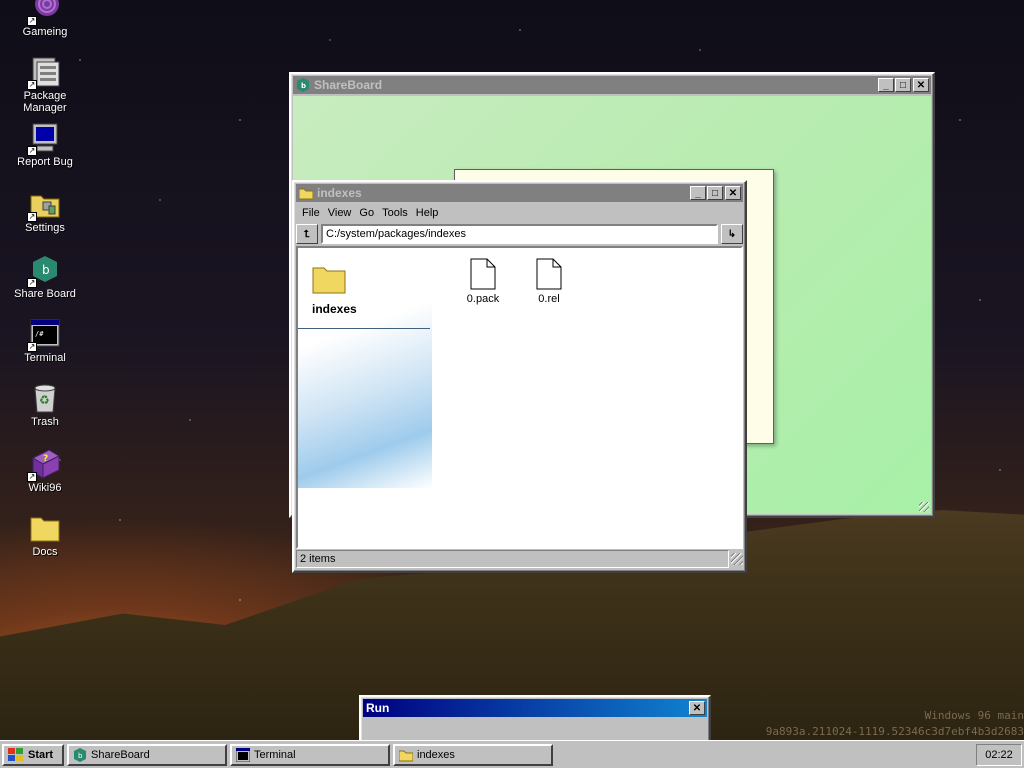  What do you see at coordinates (519, 193) in the screenshot?
I see `explorer-titlebar: indexes _ □ ✕` at bounding box center [519, 193].